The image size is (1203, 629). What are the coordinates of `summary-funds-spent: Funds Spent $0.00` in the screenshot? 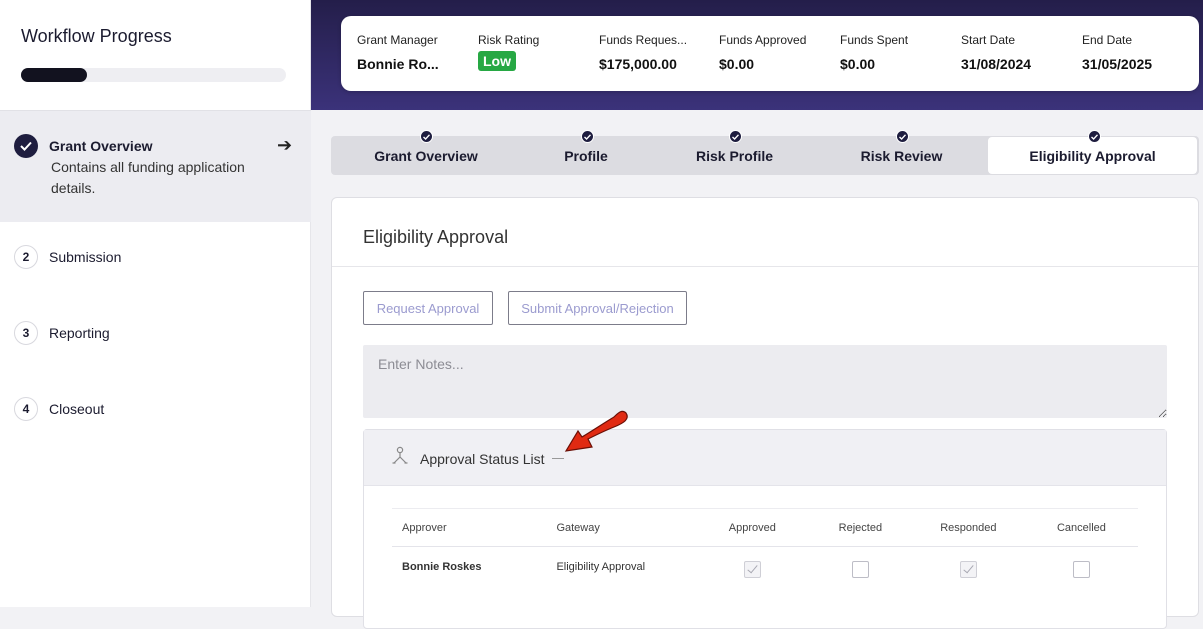 It's located at (897, 52).